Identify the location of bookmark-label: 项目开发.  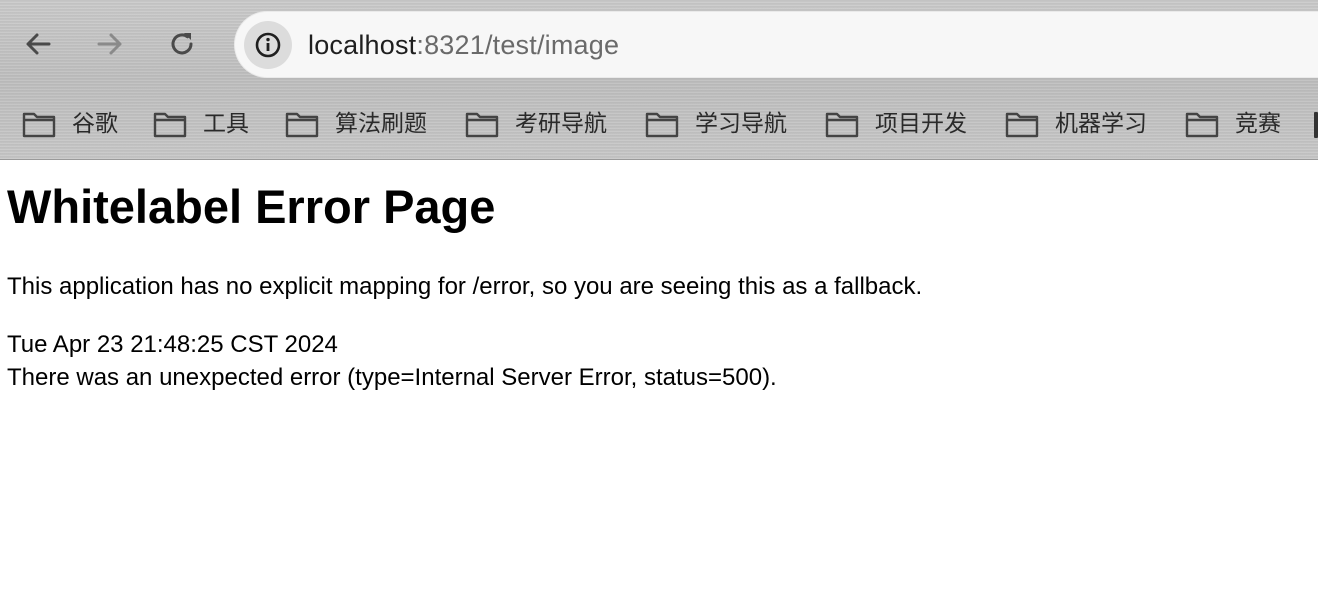
(921, 124).